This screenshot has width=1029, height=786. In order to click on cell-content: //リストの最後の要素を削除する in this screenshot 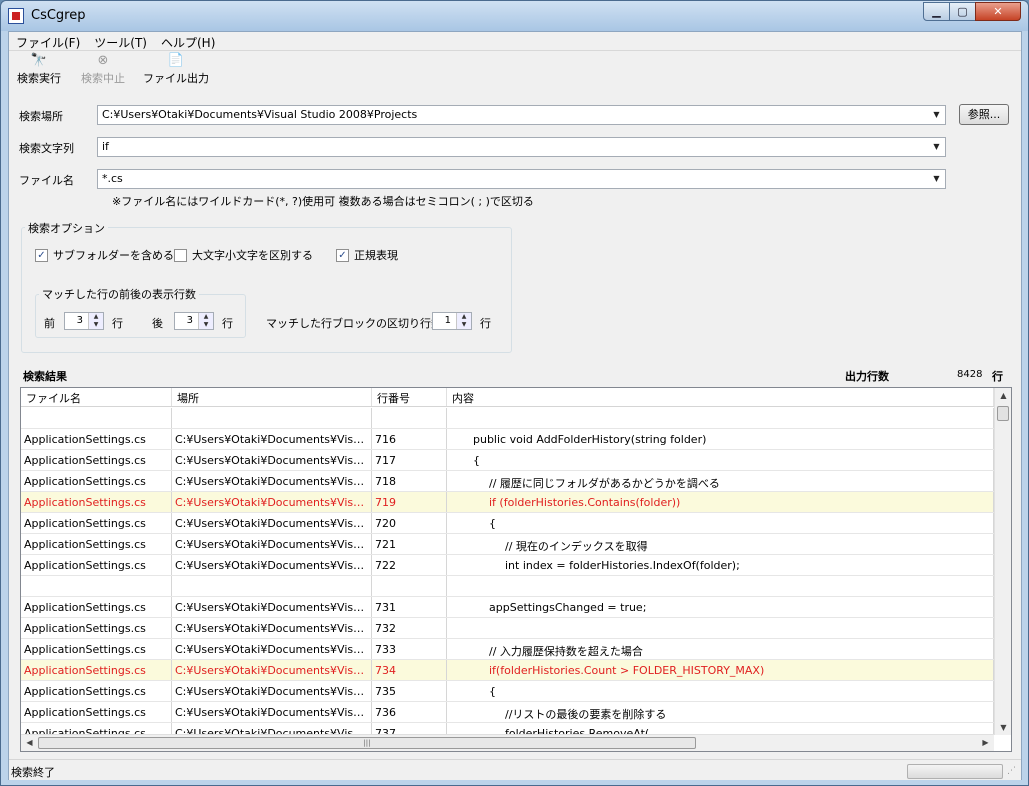, I will do `click(720, 712)`.